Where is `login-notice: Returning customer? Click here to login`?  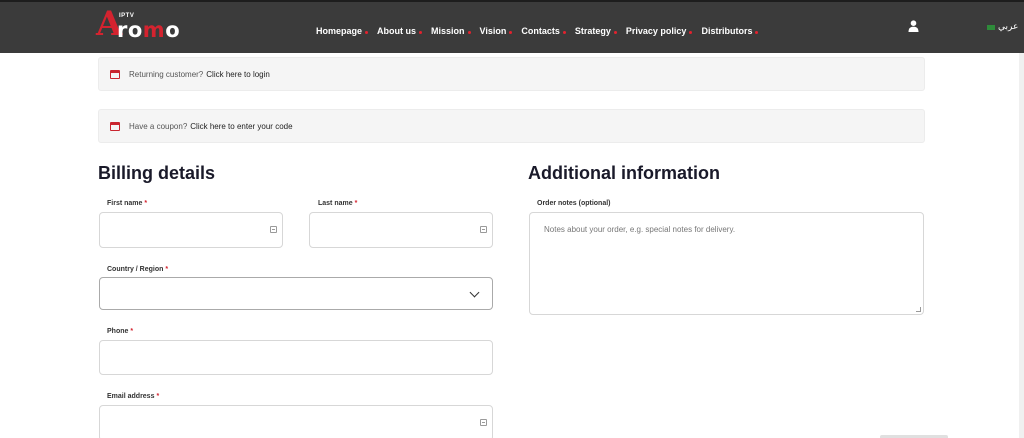 login-notice: Returning customer? Click here to login is located at coordinates (511, 74).